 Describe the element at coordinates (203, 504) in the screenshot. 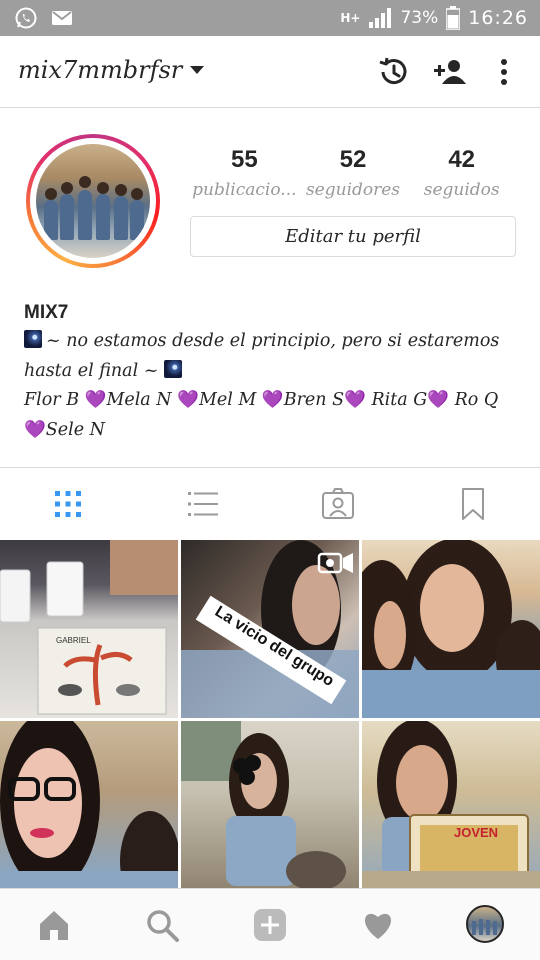

I see `list-view-icon` at that location.